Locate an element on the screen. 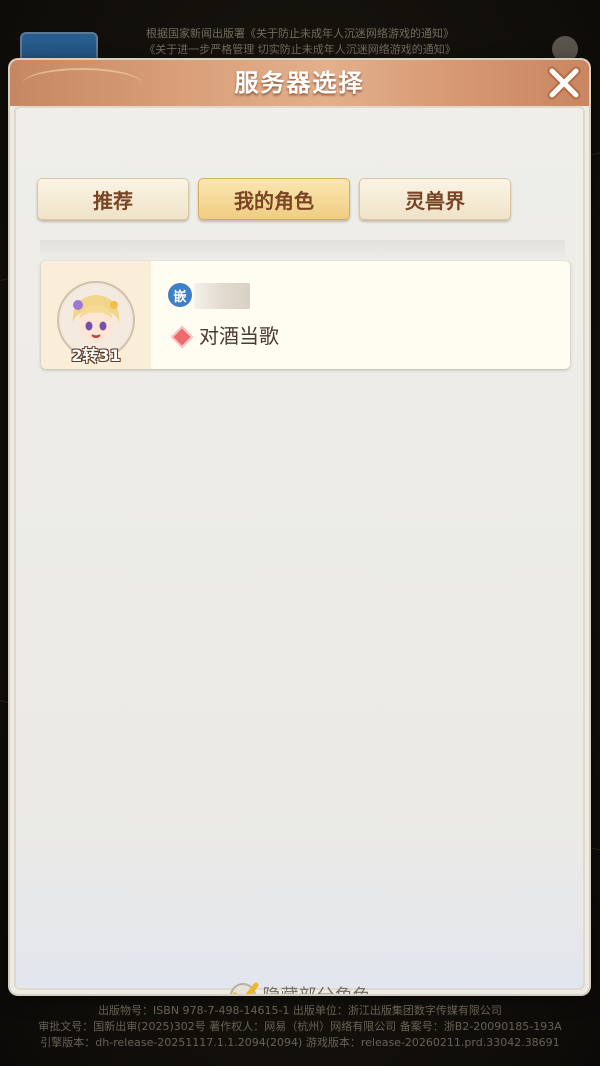 The height and width of the screenshot is (1066, 600). server-name-redacted is located at coordinates (222, 296).